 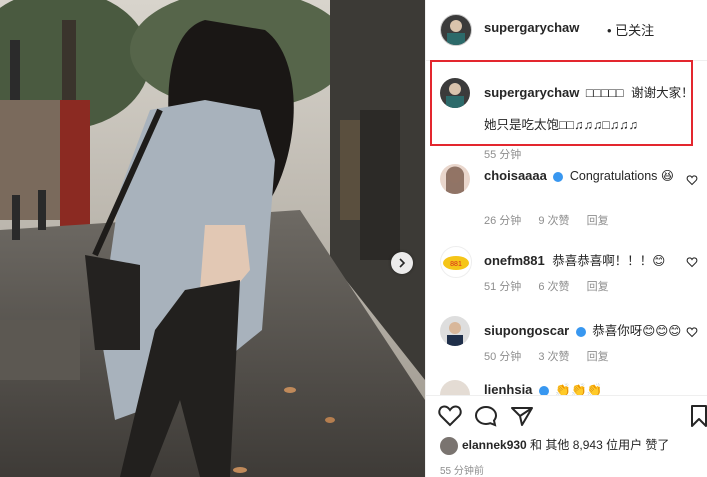 I want to click on likes-count-text: 和 其他 8,943 位用户 赞了, so click(x=598, y=445).